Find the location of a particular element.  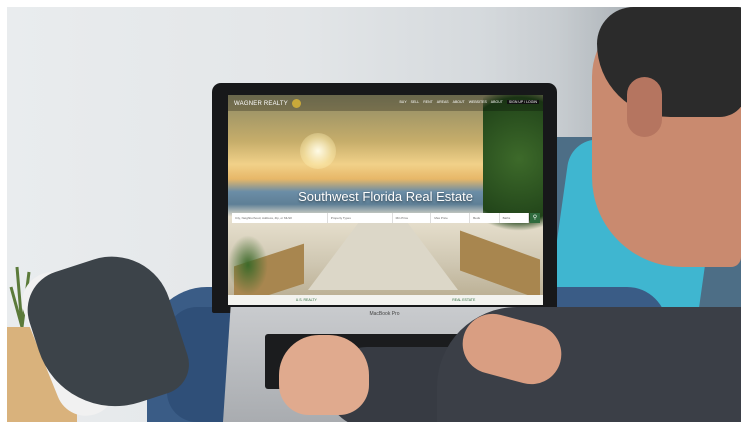

property-type-select: Property Types is located at coordinates (360, 218).